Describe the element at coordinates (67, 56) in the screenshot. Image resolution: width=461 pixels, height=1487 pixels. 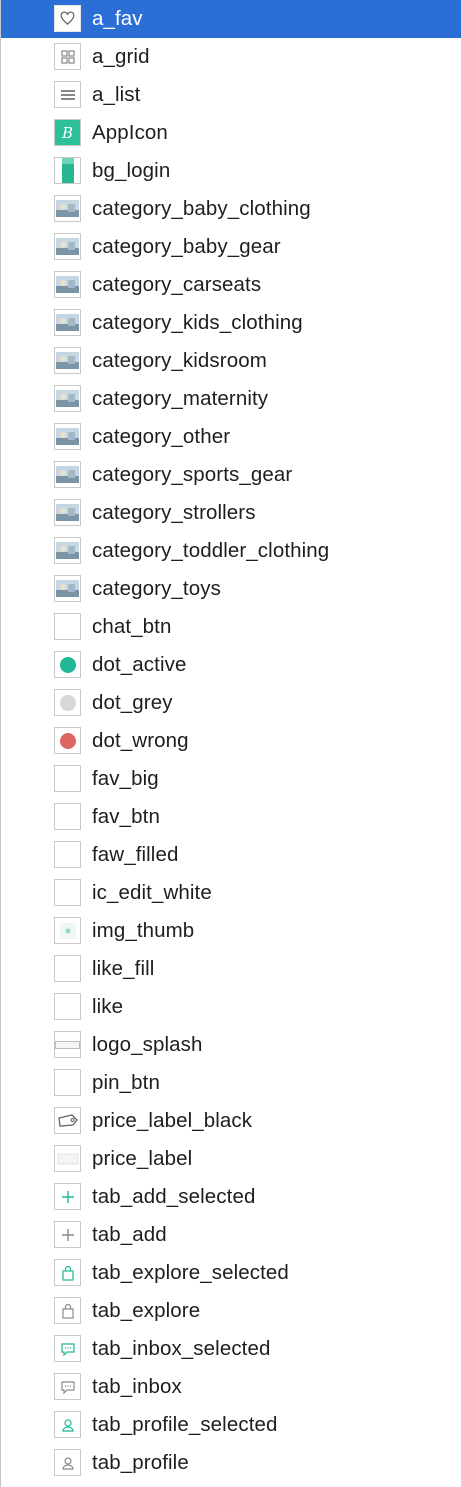
I see `grid-icon` at that location.